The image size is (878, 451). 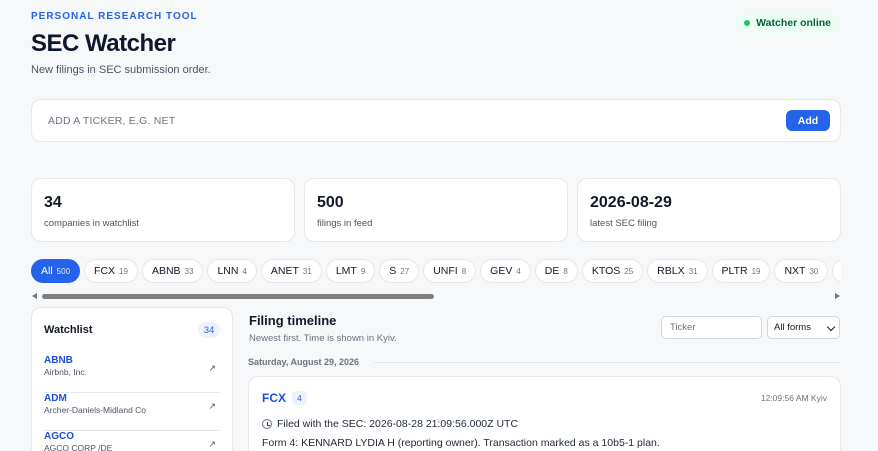 I want to click on form-type-select: All forms, so click(x=803, y=327).